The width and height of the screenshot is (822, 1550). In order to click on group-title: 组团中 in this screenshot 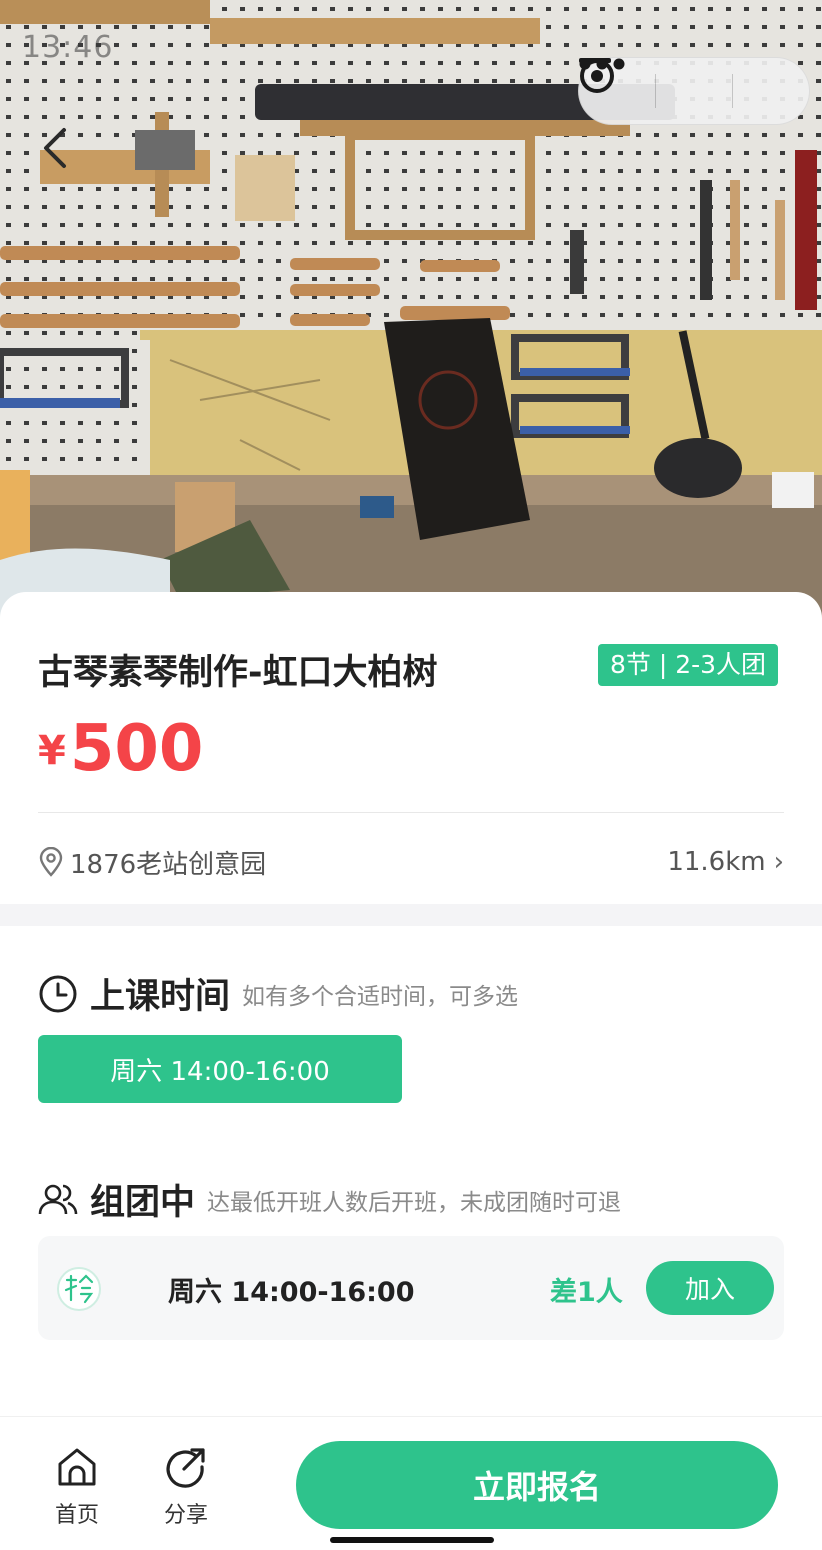, I will do `click(143, 1203)`.